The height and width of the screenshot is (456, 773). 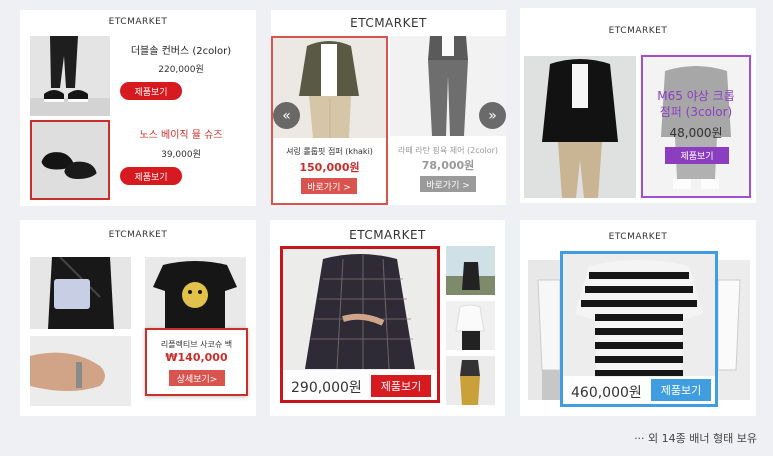 I want to click on product-name: 노스 베이직 뮬 슈즈, so click(x=181, y=135).